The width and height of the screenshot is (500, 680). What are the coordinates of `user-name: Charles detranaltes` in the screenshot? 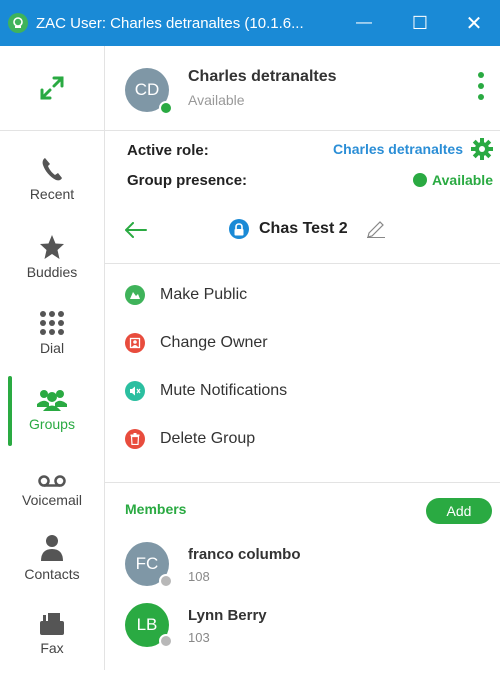 It's located at (262, 76).